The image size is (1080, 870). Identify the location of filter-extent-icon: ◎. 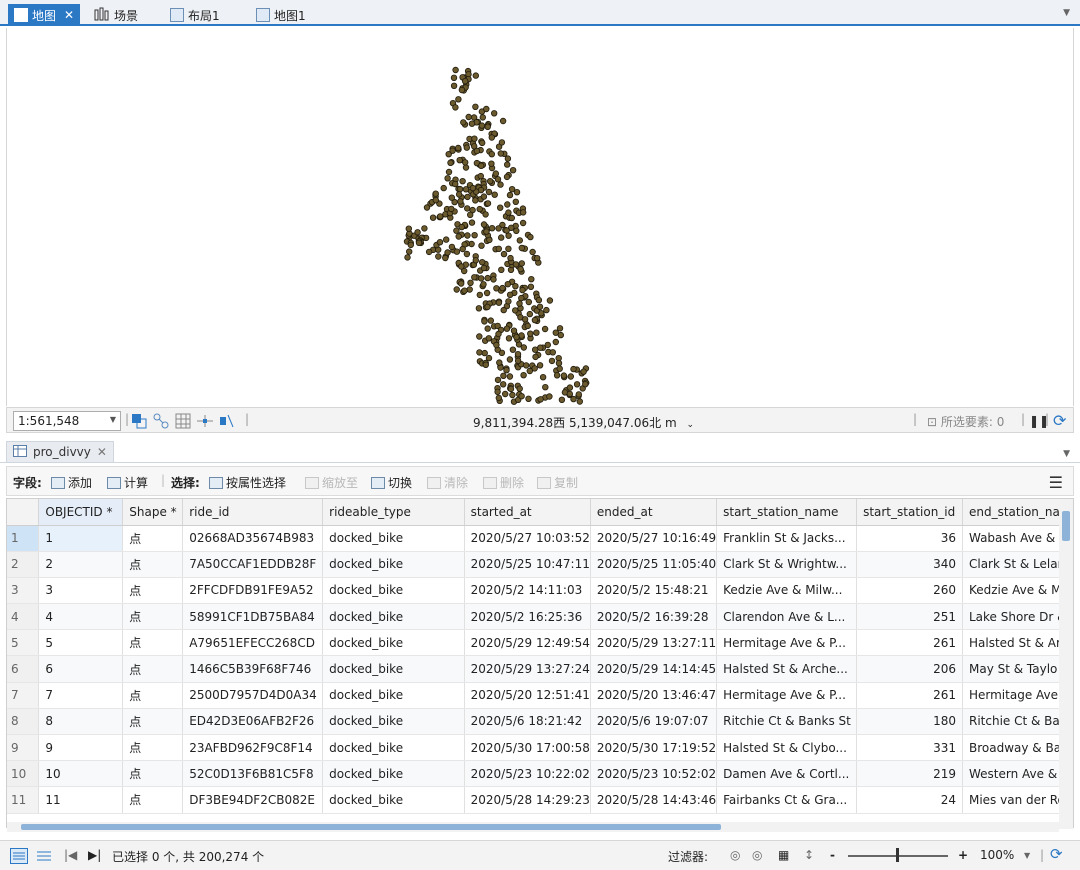
(735, 855).